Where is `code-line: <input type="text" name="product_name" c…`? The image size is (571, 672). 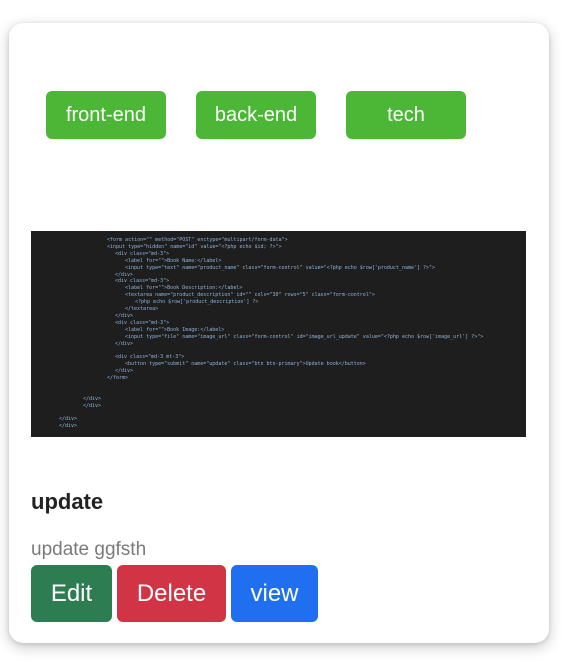 code-line: <input type="text" name="product_name" c… is located at coordinates (280, 267).